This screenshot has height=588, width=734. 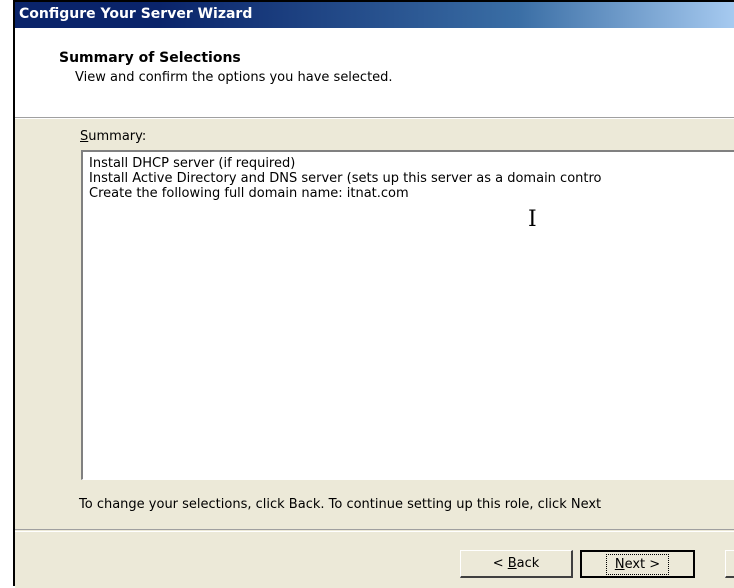 I want to click on button-divider, so click(x=374, y=530).